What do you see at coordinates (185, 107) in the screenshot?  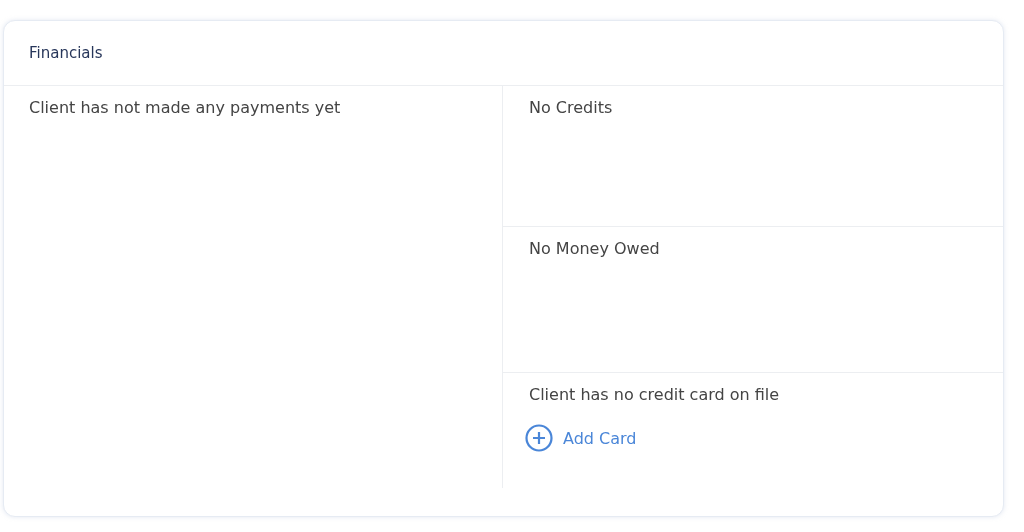 I see `payments-message: Client has not made any payments yet` at bounding box center [185, 107].